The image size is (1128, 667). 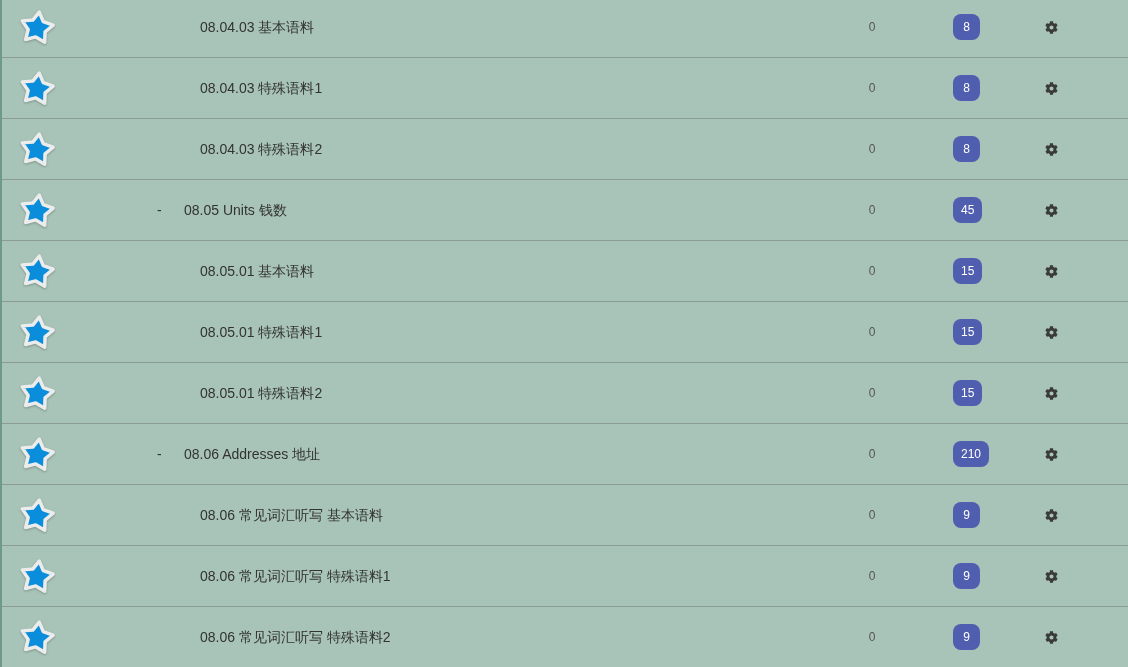 What do you see at coordinates (295, 637) in the screenshot?
I see `deck-name: 08.06 常见词汇听写 特殊语料2` at bounding box center [295, 637].